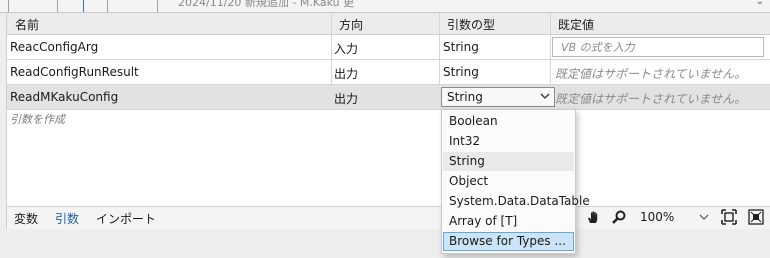  Describe the element at coordinates (756, 217) in the screenshot. I see `overview-icon` at that location.